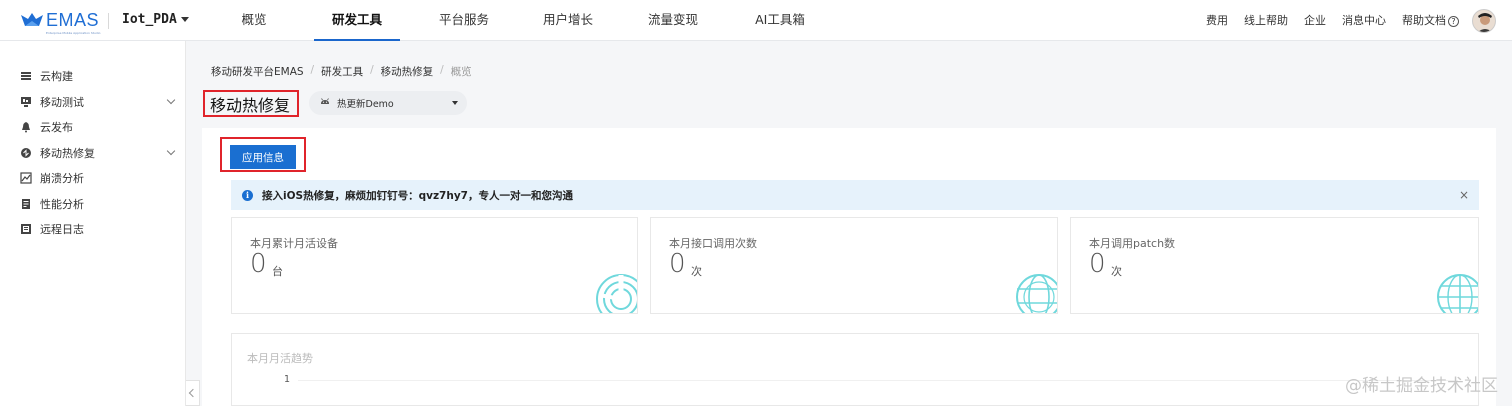 Image resolution: width=1512 pixels, height=406 pixels. What do you see at coordinates (417, 195) in the screenshot?
I see `alert-text: 接入iOS热修复，麻烦加钉钉号：qvz7hy7，专人一对一和您沟通` at bounding box center [417, 195].